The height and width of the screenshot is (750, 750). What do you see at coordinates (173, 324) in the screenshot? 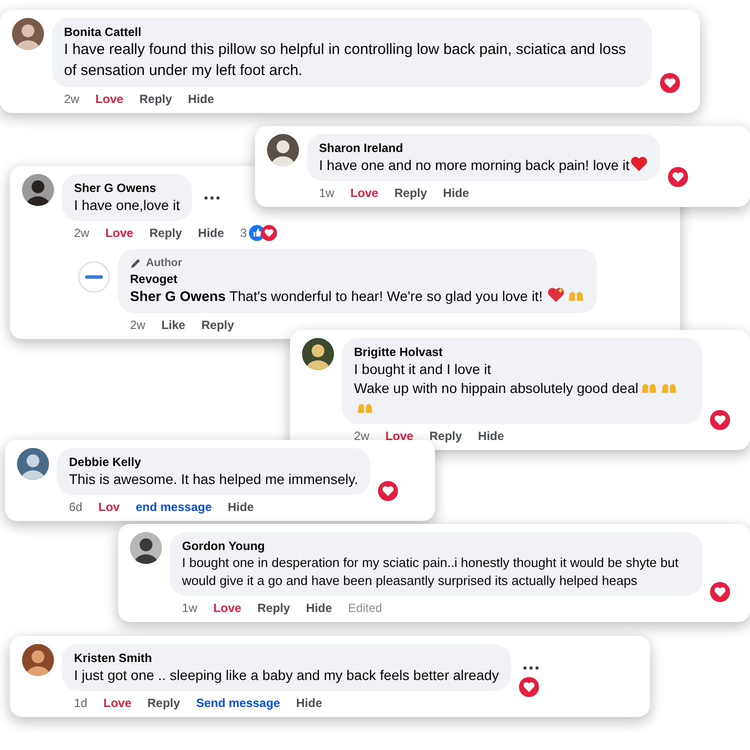
I see `action-link: Like` at bounding box center [173, 324].